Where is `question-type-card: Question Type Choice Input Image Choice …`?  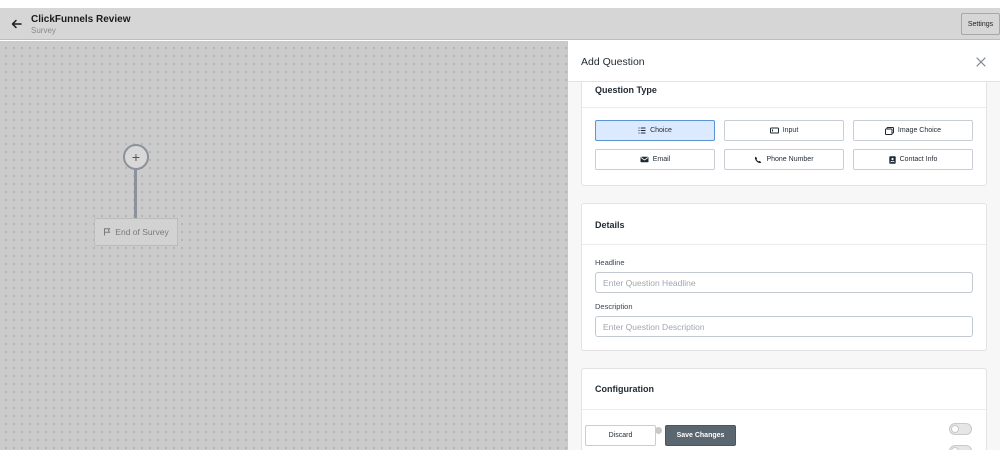 question-type-card: Question Type Choice Input Image Choice … is located at coordinates (784, 134).